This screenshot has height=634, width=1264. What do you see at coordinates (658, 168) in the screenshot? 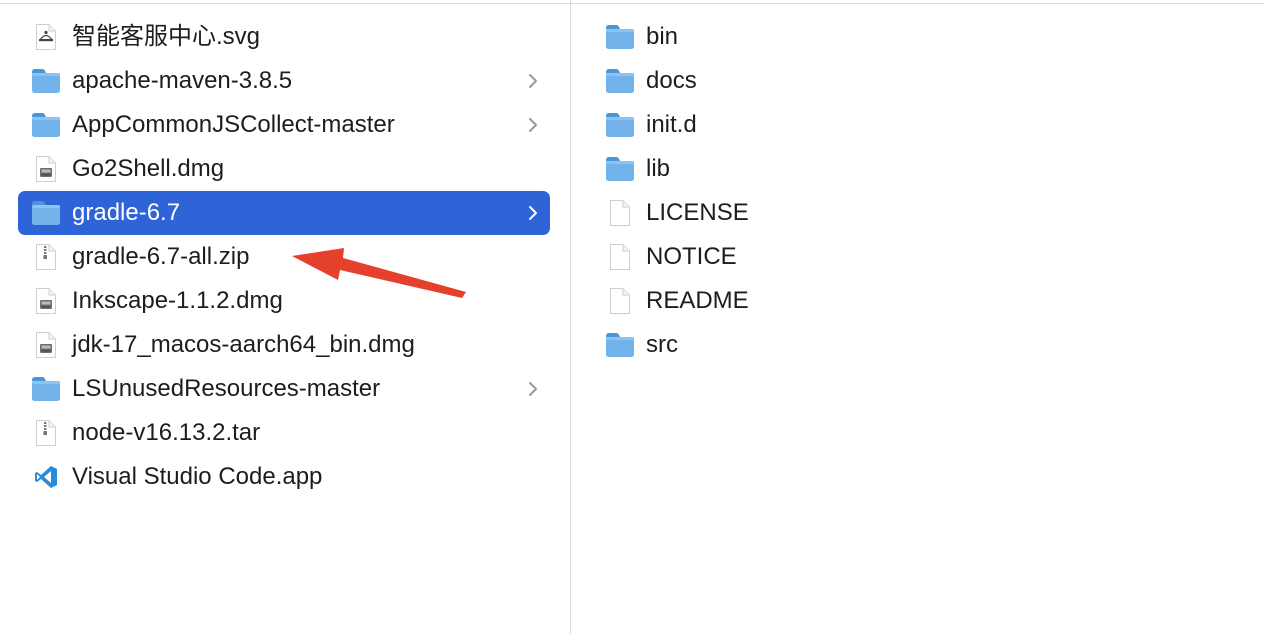
I see `folder-item-label: lib` at bounding box center [658, 168].